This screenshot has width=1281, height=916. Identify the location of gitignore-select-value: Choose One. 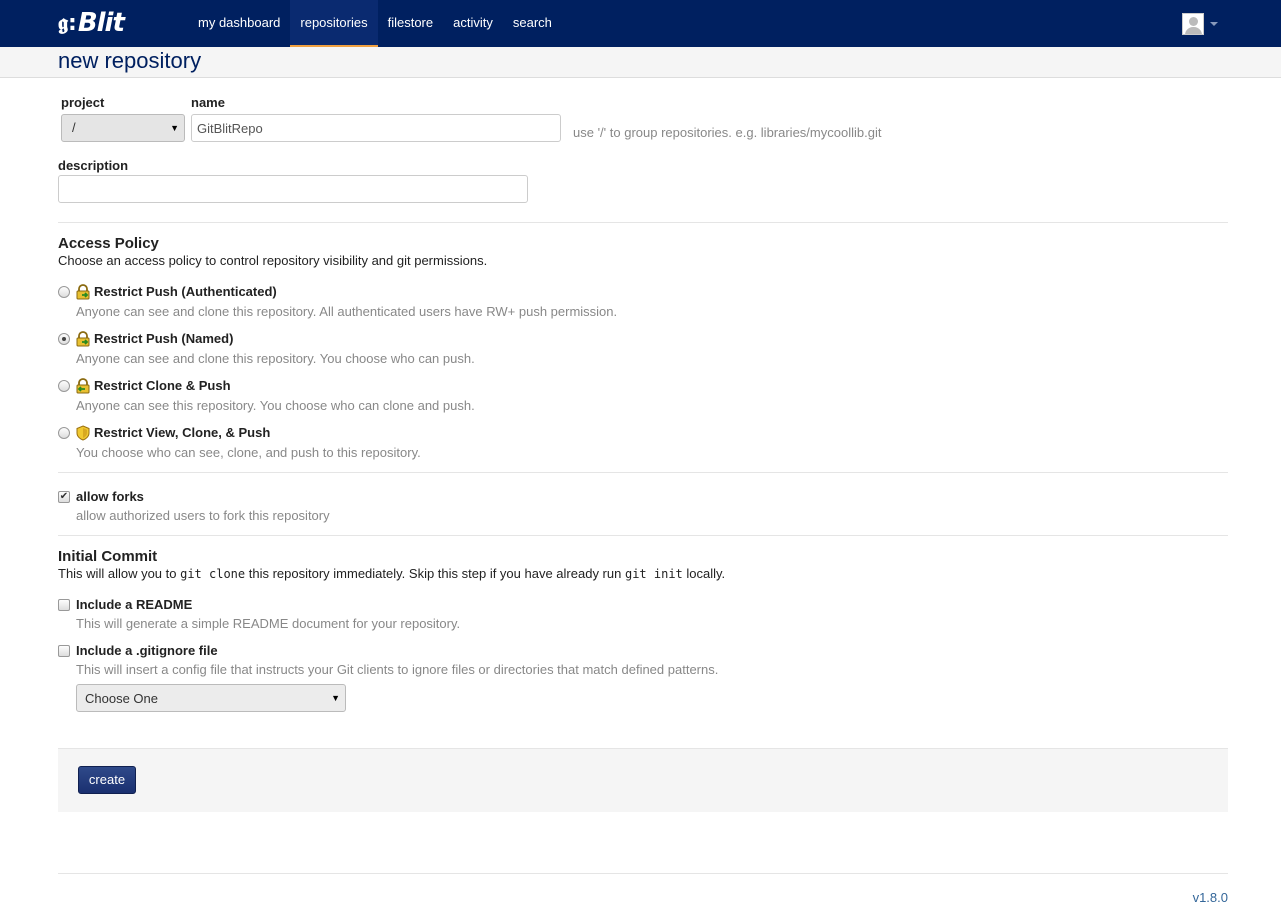
(121, 698).